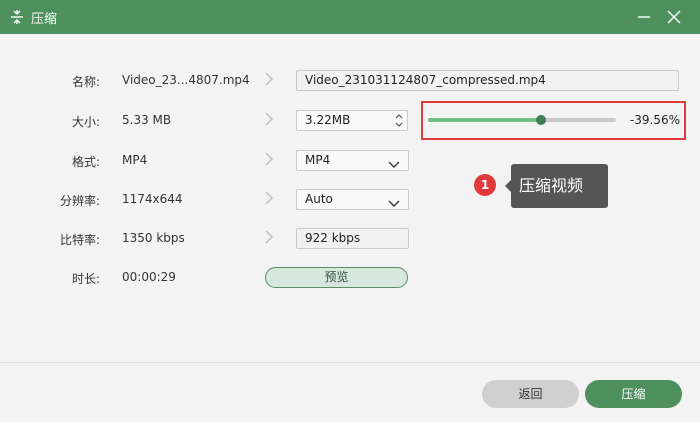 Image resolution: width=700 pixels, height=422 pixels. What do you see at coordinates (674, 17) in the screenshot?
I see `close-icon` at bounding box center [674, 17].